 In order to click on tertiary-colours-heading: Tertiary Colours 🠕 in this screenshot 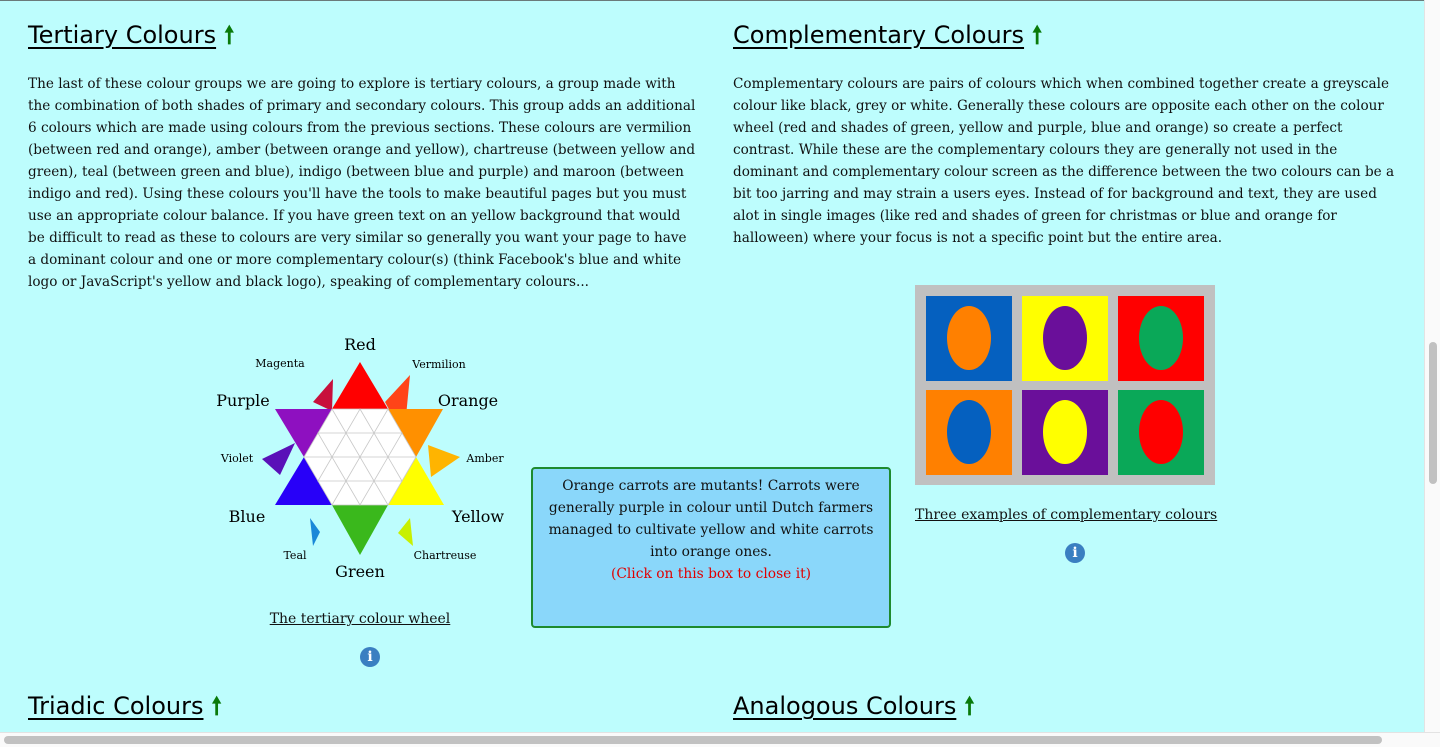, I will do `click(131, 38)`.